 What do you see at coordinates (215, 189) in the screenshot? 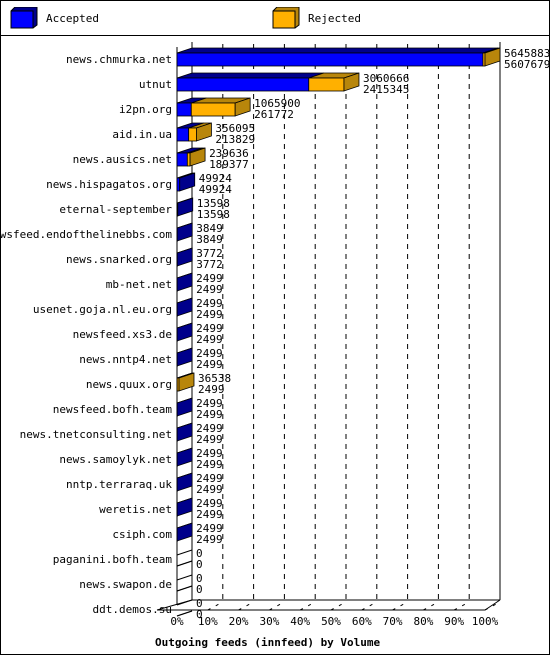
I see `value-label-accepted: 49924` at bounding box center [215, 189].